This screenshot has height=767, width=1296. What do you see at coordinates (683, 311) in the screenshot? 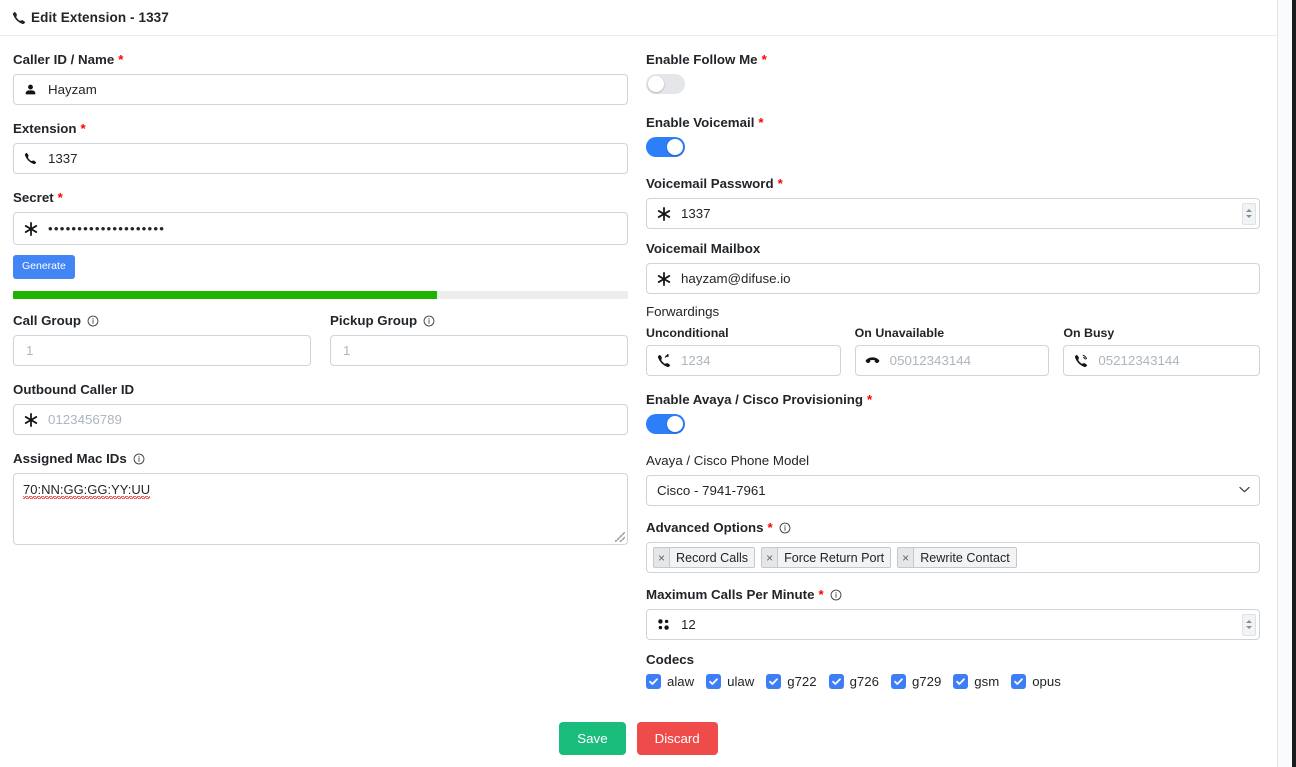
I see `forwardings-label-text: Forwardings` at bounding box center [683, 311].